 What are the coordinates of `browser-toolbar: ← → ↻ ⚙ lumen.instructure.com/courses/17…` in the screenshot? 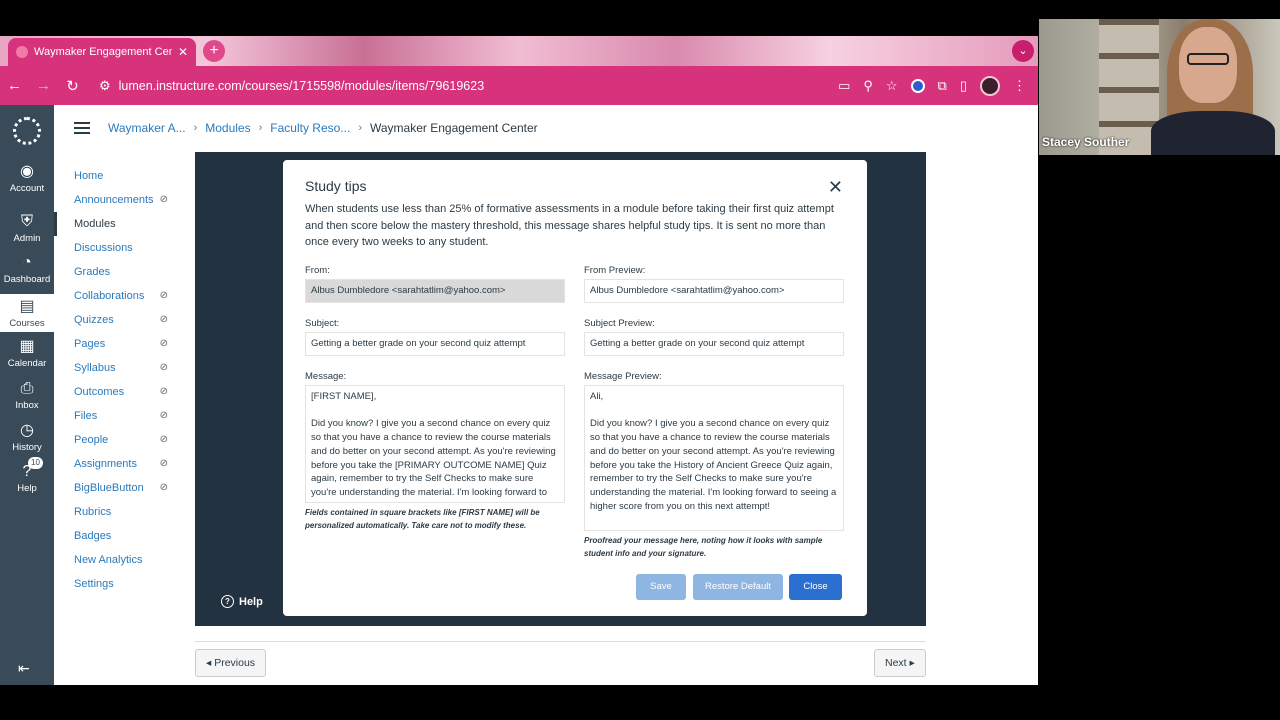 It's located at (519, 85).